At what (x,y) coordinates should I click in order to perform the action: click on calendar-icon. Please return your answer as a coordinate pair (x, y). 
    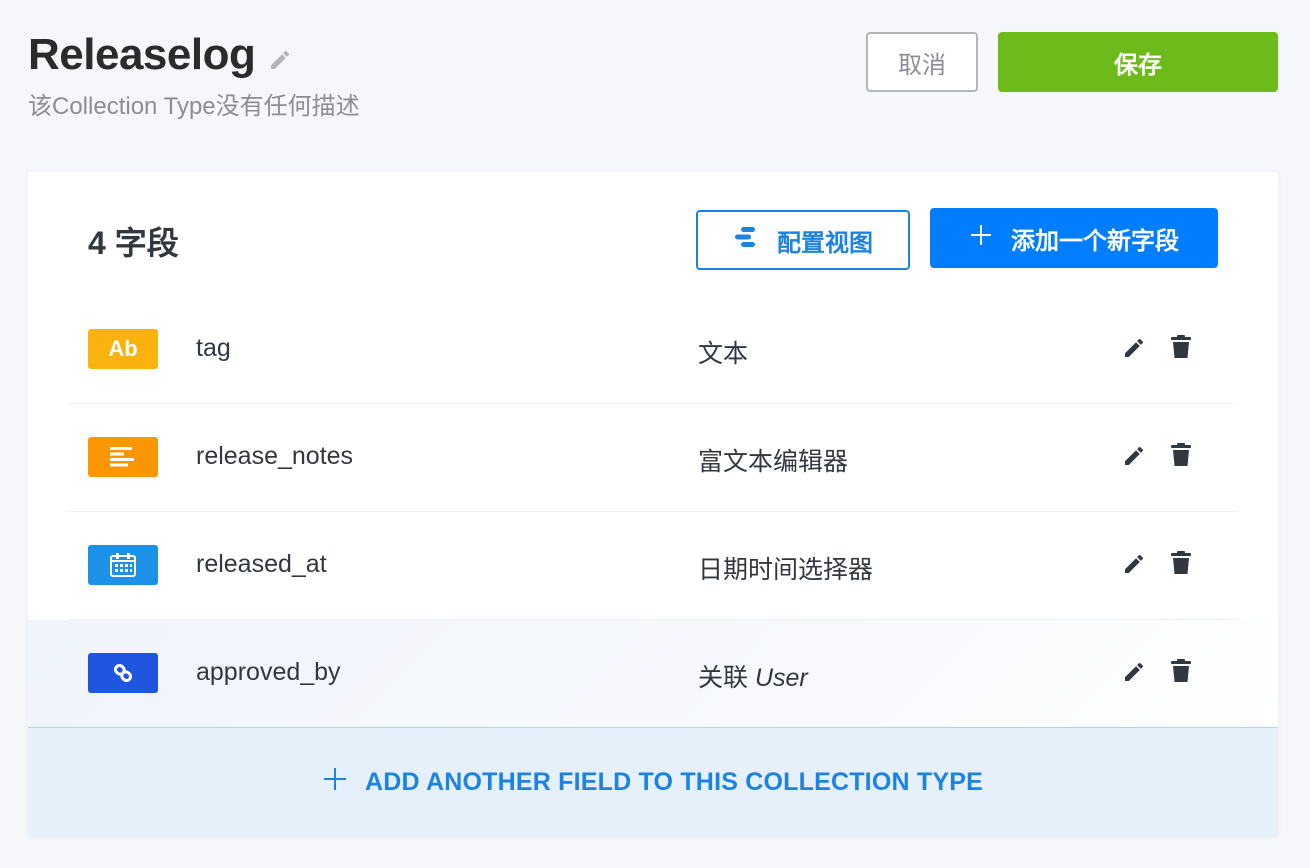
    Looking at the image, I should click on (123, 565).